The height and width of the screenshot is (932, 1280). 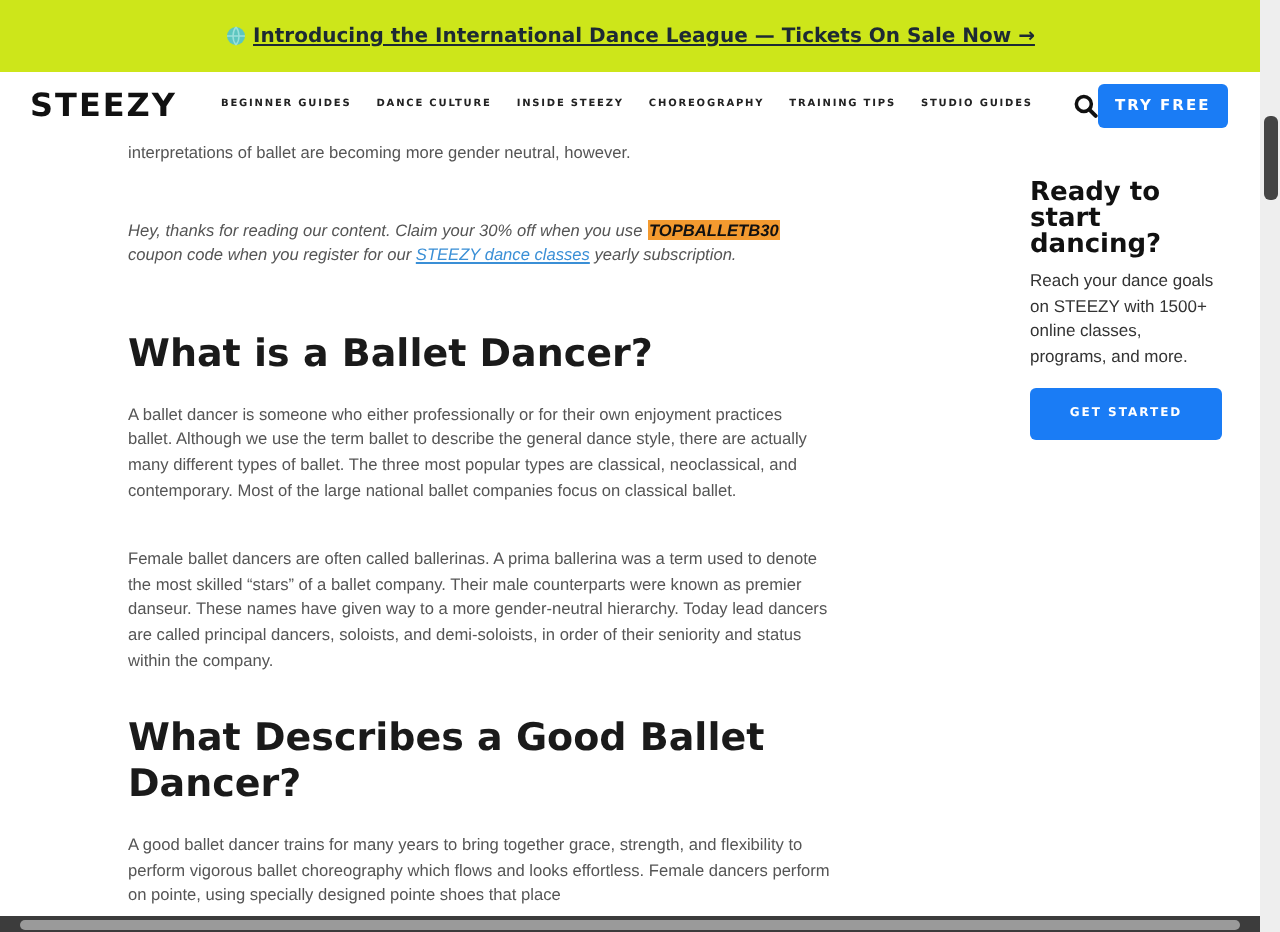 I want to click on paragraph: Female ballet dancers are often called ballerinas. A prima ballerina was a term used to denote the most skilled “stars” of a ballet company. Their male counterparts were known as premier danseur. These names have given way to a more gender-neutral hierarchy. Today lead dancers are called principal dancers, soloists, and demi-soloists, in order of their seniority and status within the company., so click(x=479, y=609).